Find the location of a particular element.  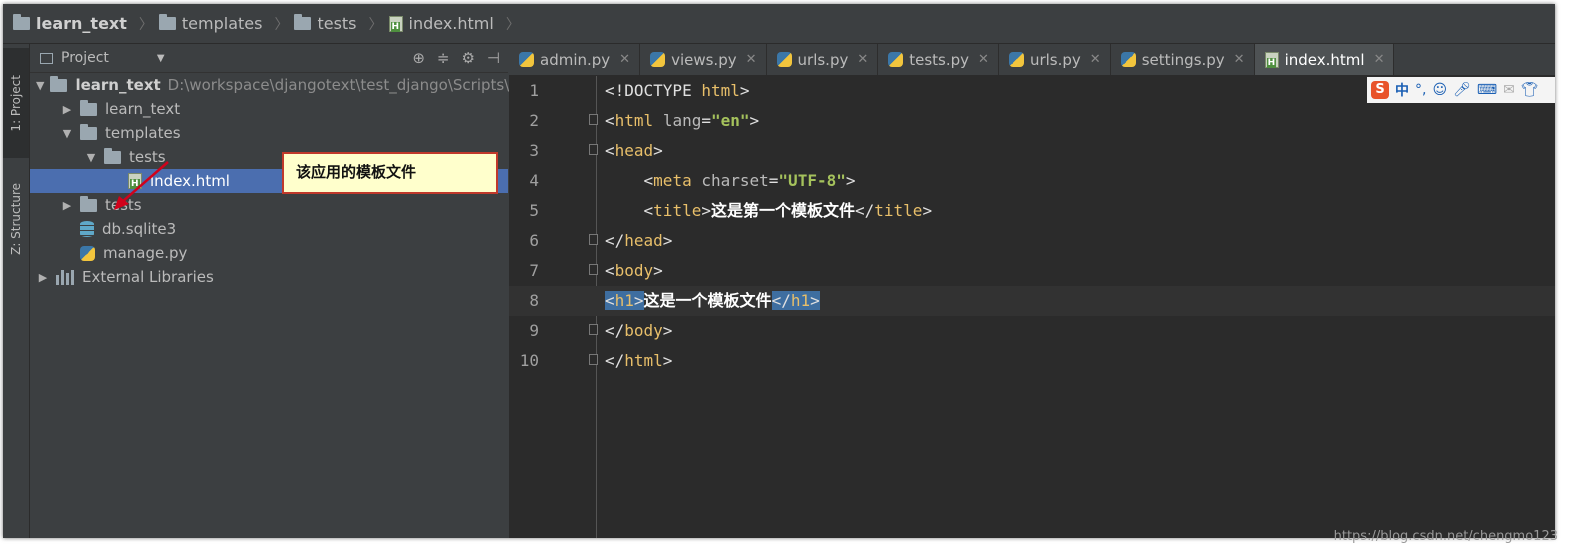

code-line: 3 <head> is located at coordinates (1032, 151).